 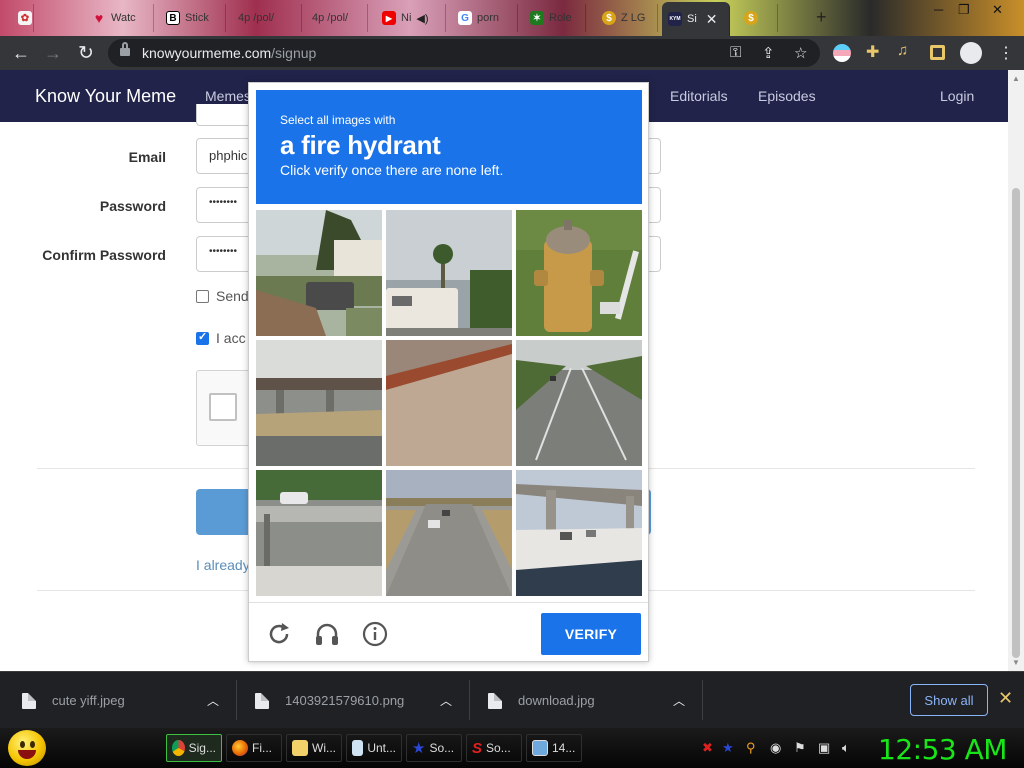 I want to click on house-truck-image, so click(x=319, y=273).